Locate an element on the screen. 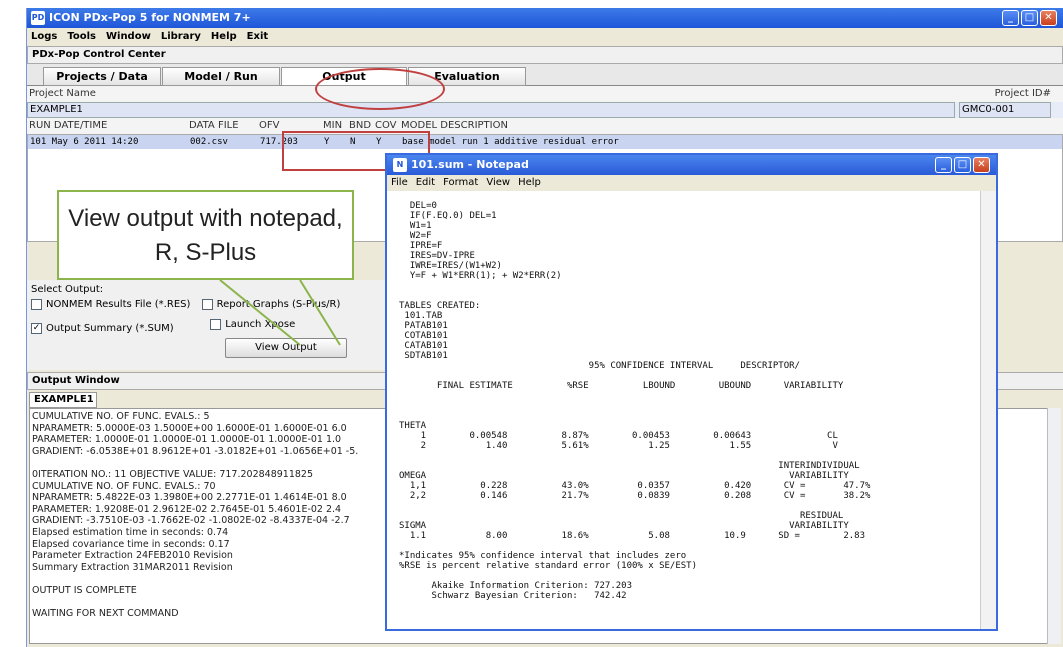 The width and height of the screenshot is (1063, 647). project-id-field: GMC0-001 is located at coordinates (1005, 110).